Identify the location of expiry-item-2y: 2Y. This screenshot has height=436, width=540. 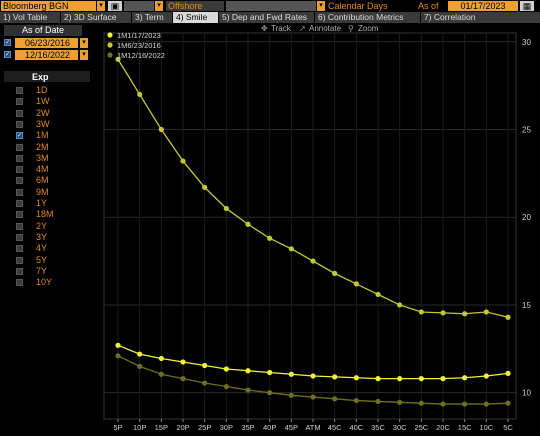
(41, 226).